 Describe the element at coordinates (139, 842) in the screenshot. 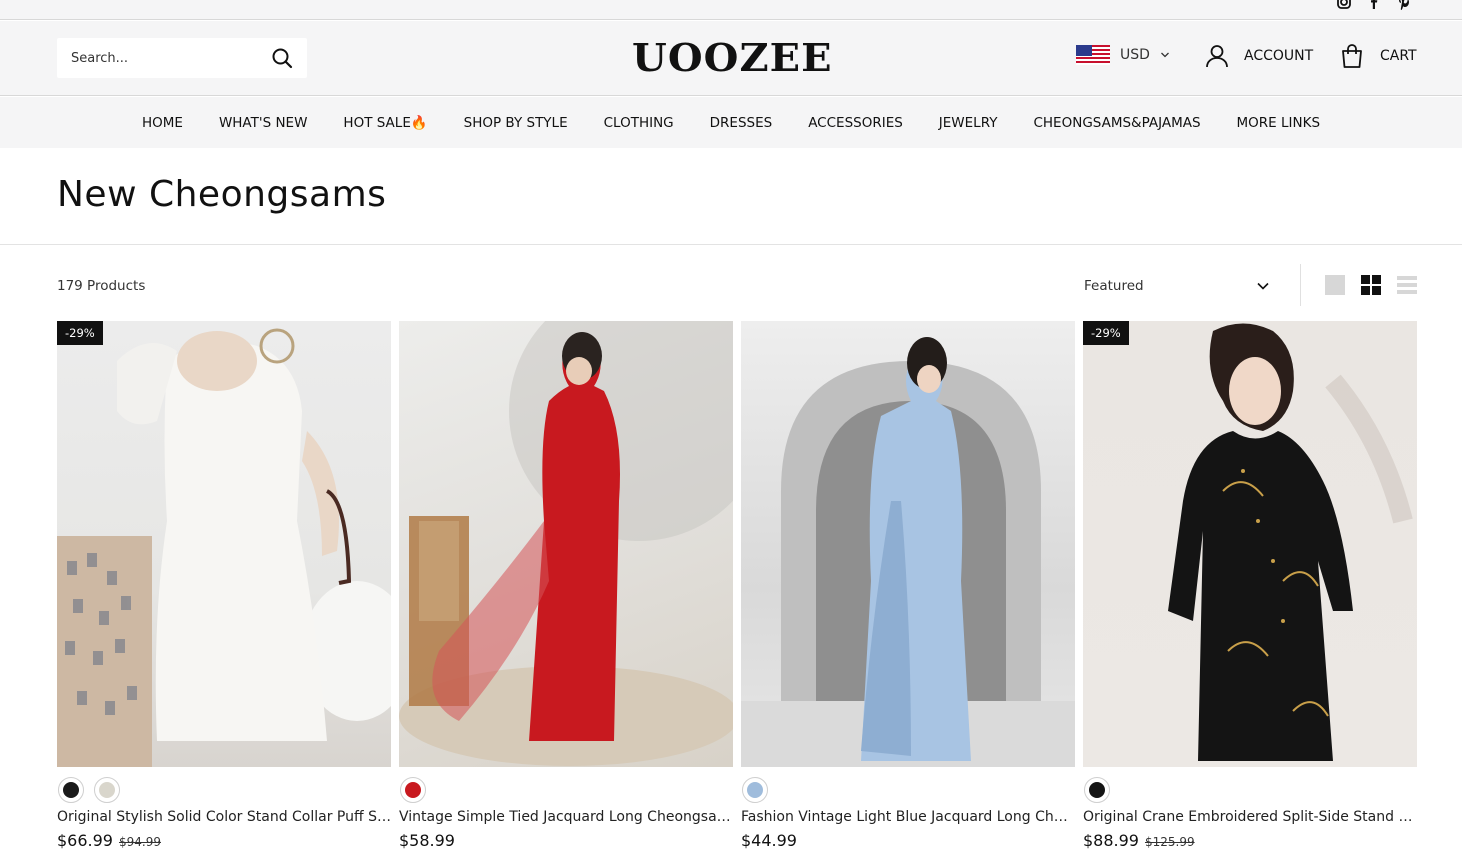

I see `compare-price: $94.99` at that location.